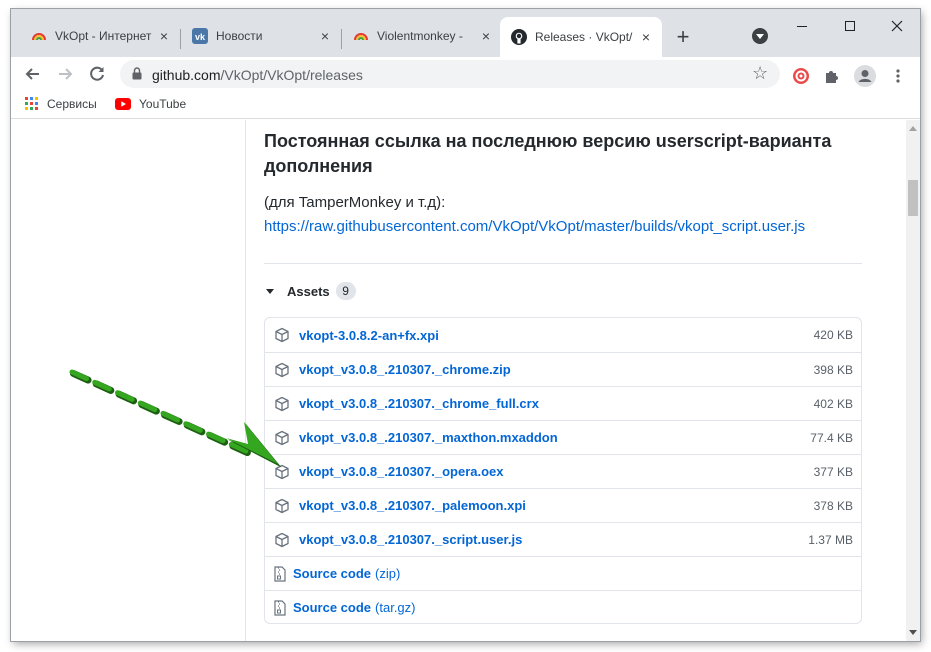 The width and height of the screenshot is (931, 652). Describe the element at coordinates (897, 26) in the screenshot. I see `close-window-icon` at that location.